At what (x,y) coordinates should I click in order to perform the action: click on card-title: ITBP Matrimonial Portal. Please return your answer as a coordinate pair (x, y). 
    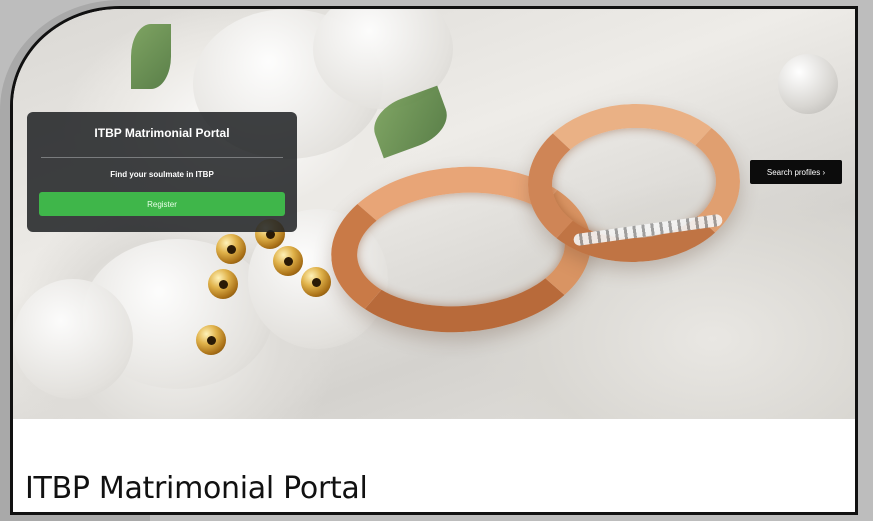
    Looking at the image, I should click on (162, 133).